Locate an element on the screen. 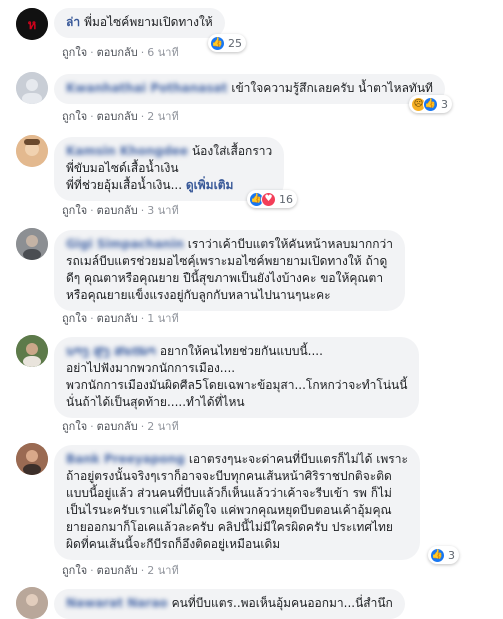 Image resolution: width=503 pixels, height=619 pixels. reaction-count: 25 is located at coordinates (235, 43).